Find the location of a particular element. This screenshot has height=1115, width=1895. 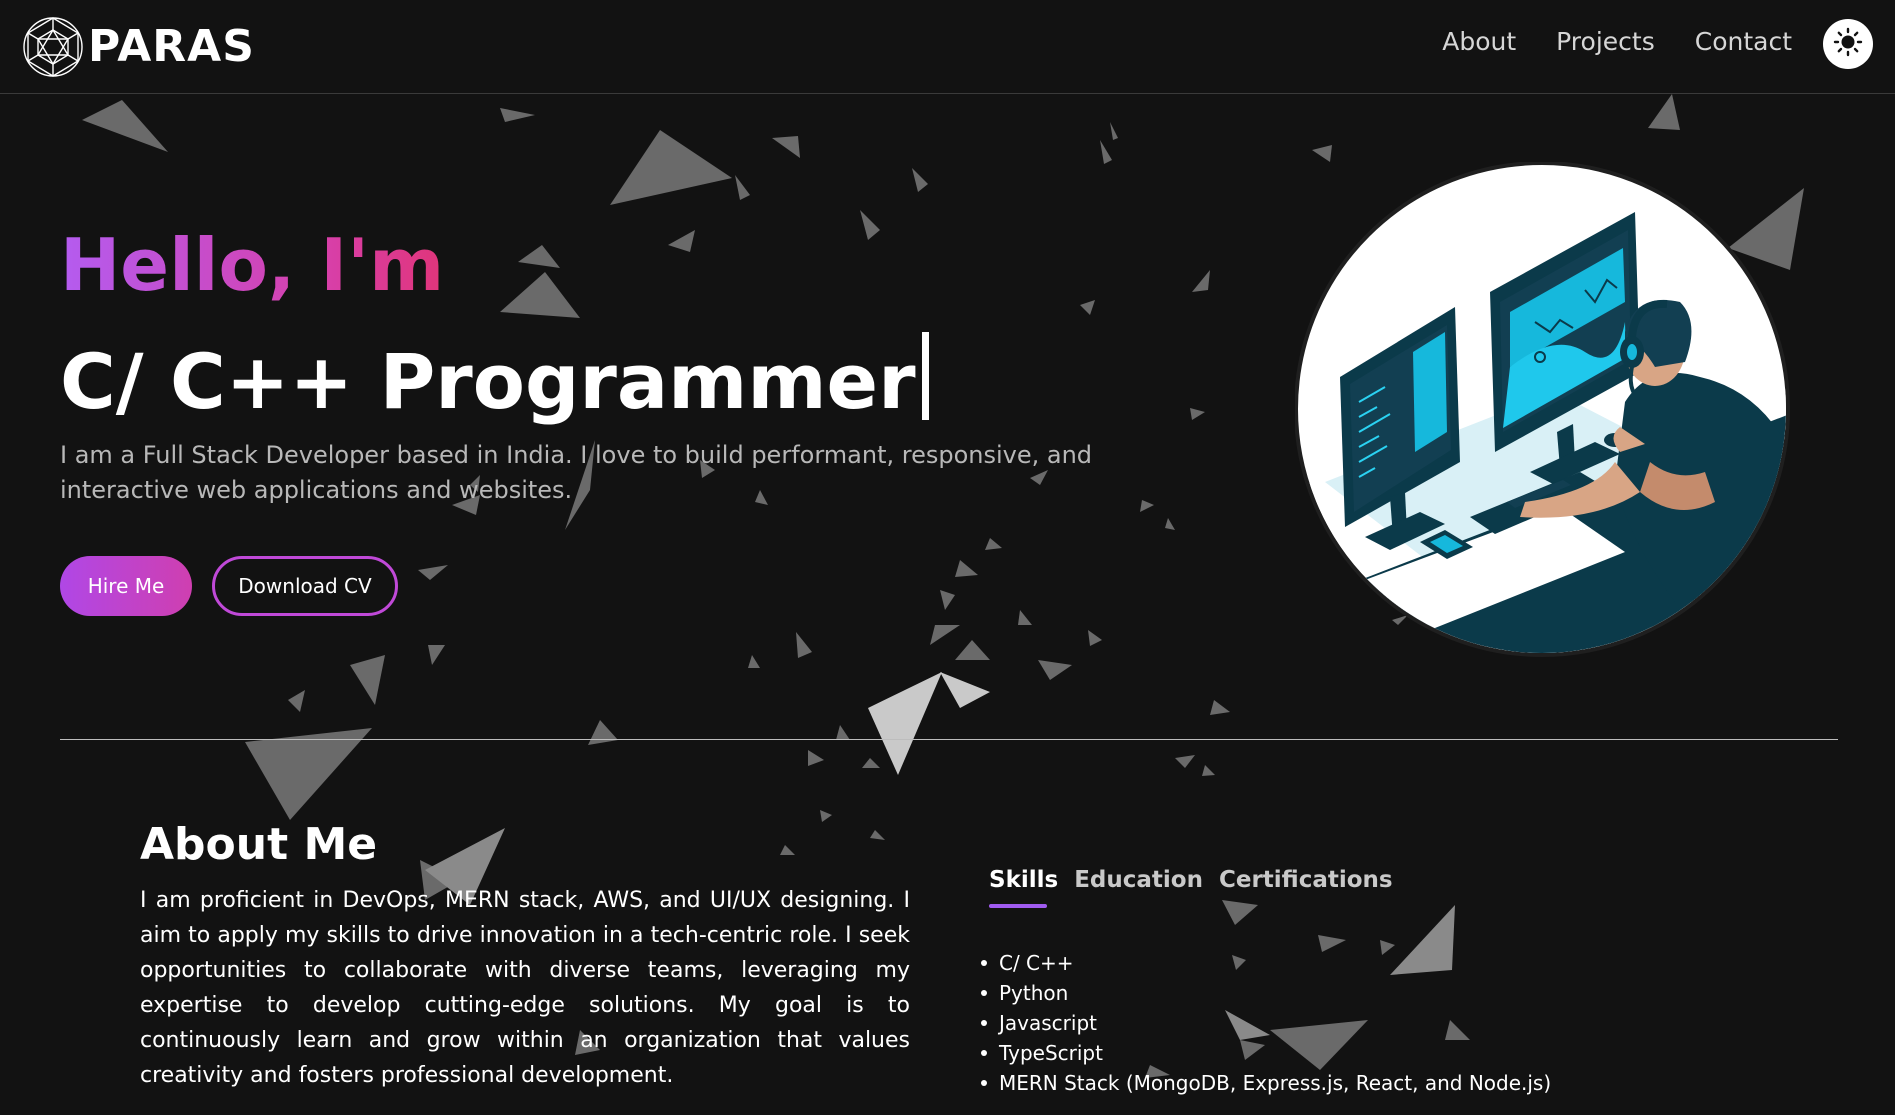

nav-link-projects: Projects is located at coordinates (1605, 42).